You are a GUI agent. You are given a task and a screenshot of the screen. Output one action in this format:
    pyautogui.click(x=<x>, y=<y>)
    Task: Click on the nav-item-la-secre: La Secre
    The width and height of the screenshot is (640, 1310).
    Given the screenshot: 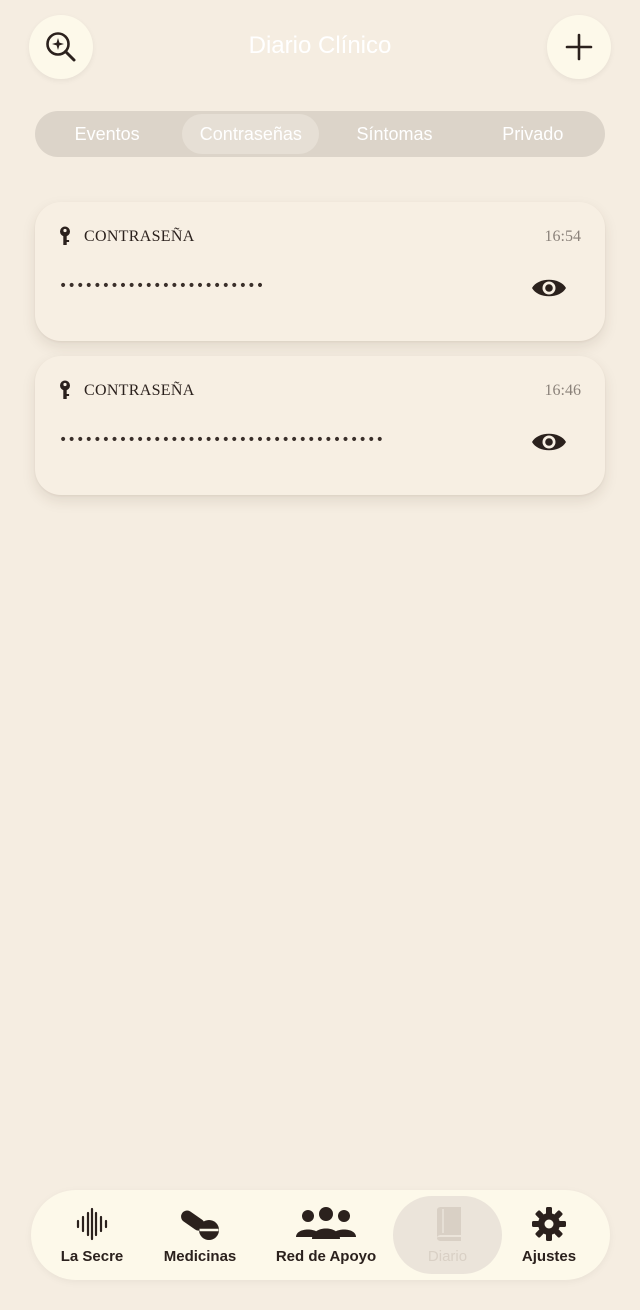 What is the action you would take?
    pyautogui.click(x=92, y=1235)
    